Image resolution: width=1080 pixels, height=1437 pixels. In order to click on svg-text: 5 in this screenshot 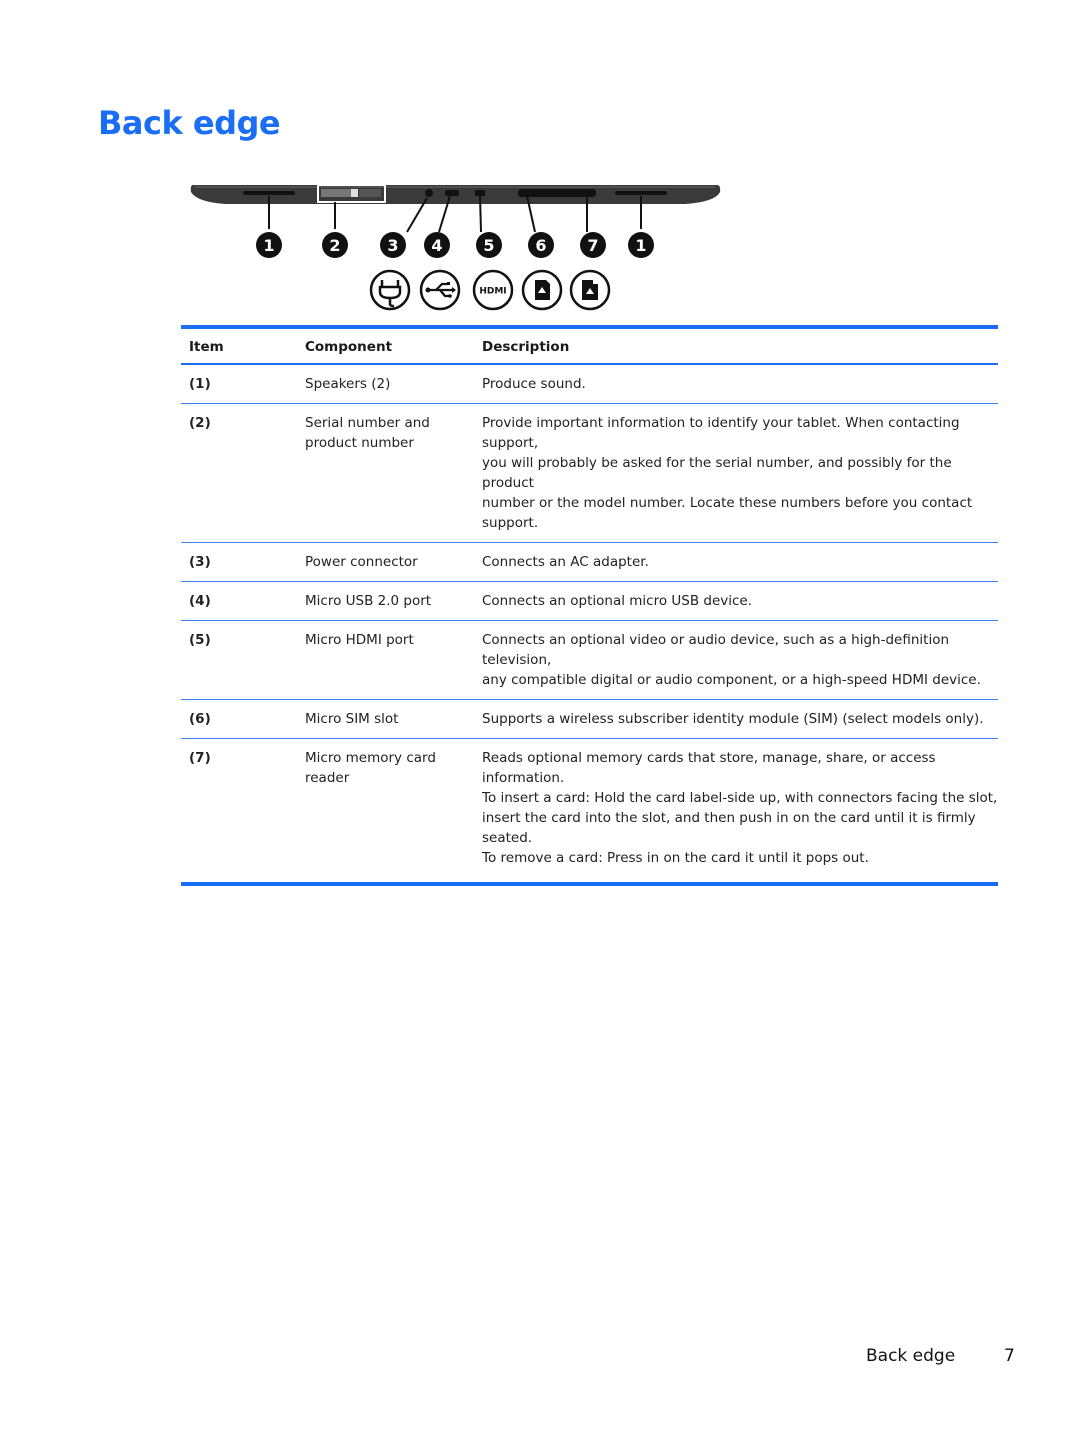, I will do `click(488, 245)`.